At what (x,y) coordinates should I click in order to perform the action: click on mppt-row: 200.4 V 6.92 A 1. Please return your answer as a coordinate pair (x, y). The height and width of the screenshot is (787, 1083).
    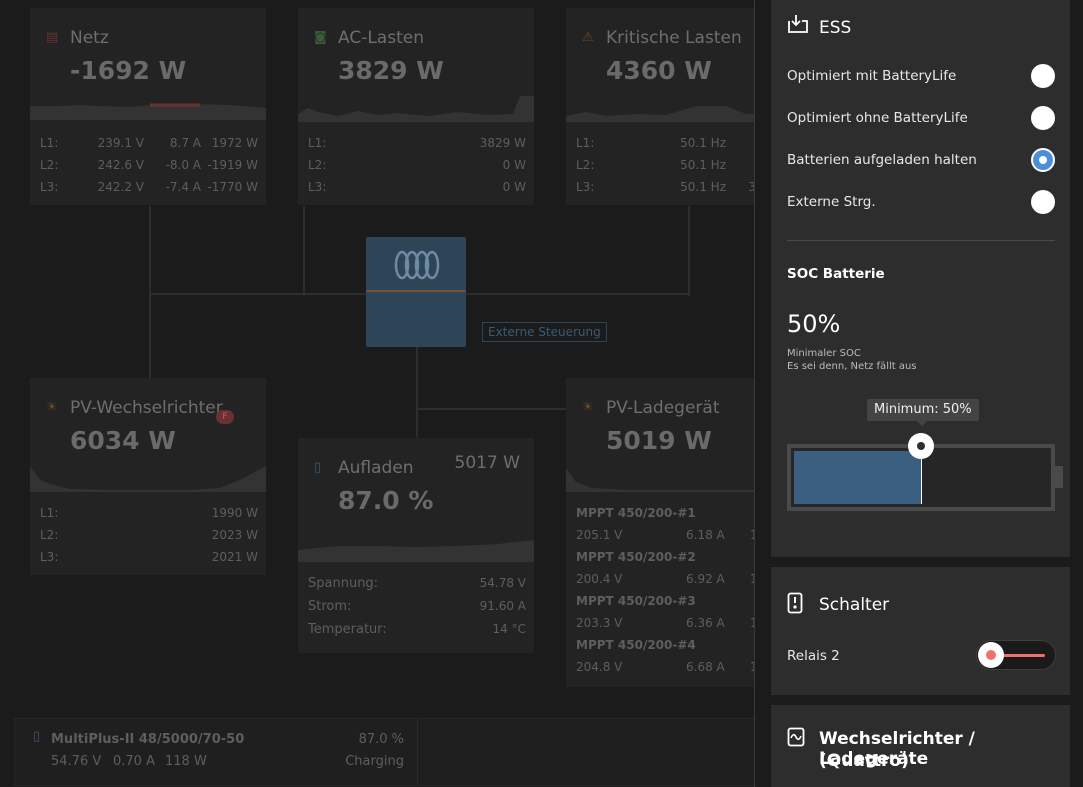
    Looking at the image, I should click on (665, 579).